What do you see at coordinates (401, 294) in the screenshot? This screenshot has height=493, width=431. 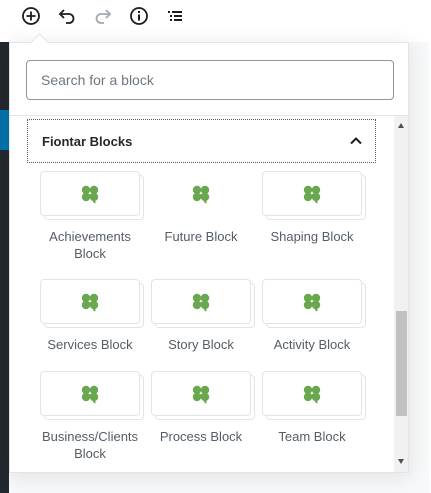 I see `block-list-scrollbar` at bounding box center [401, 294].